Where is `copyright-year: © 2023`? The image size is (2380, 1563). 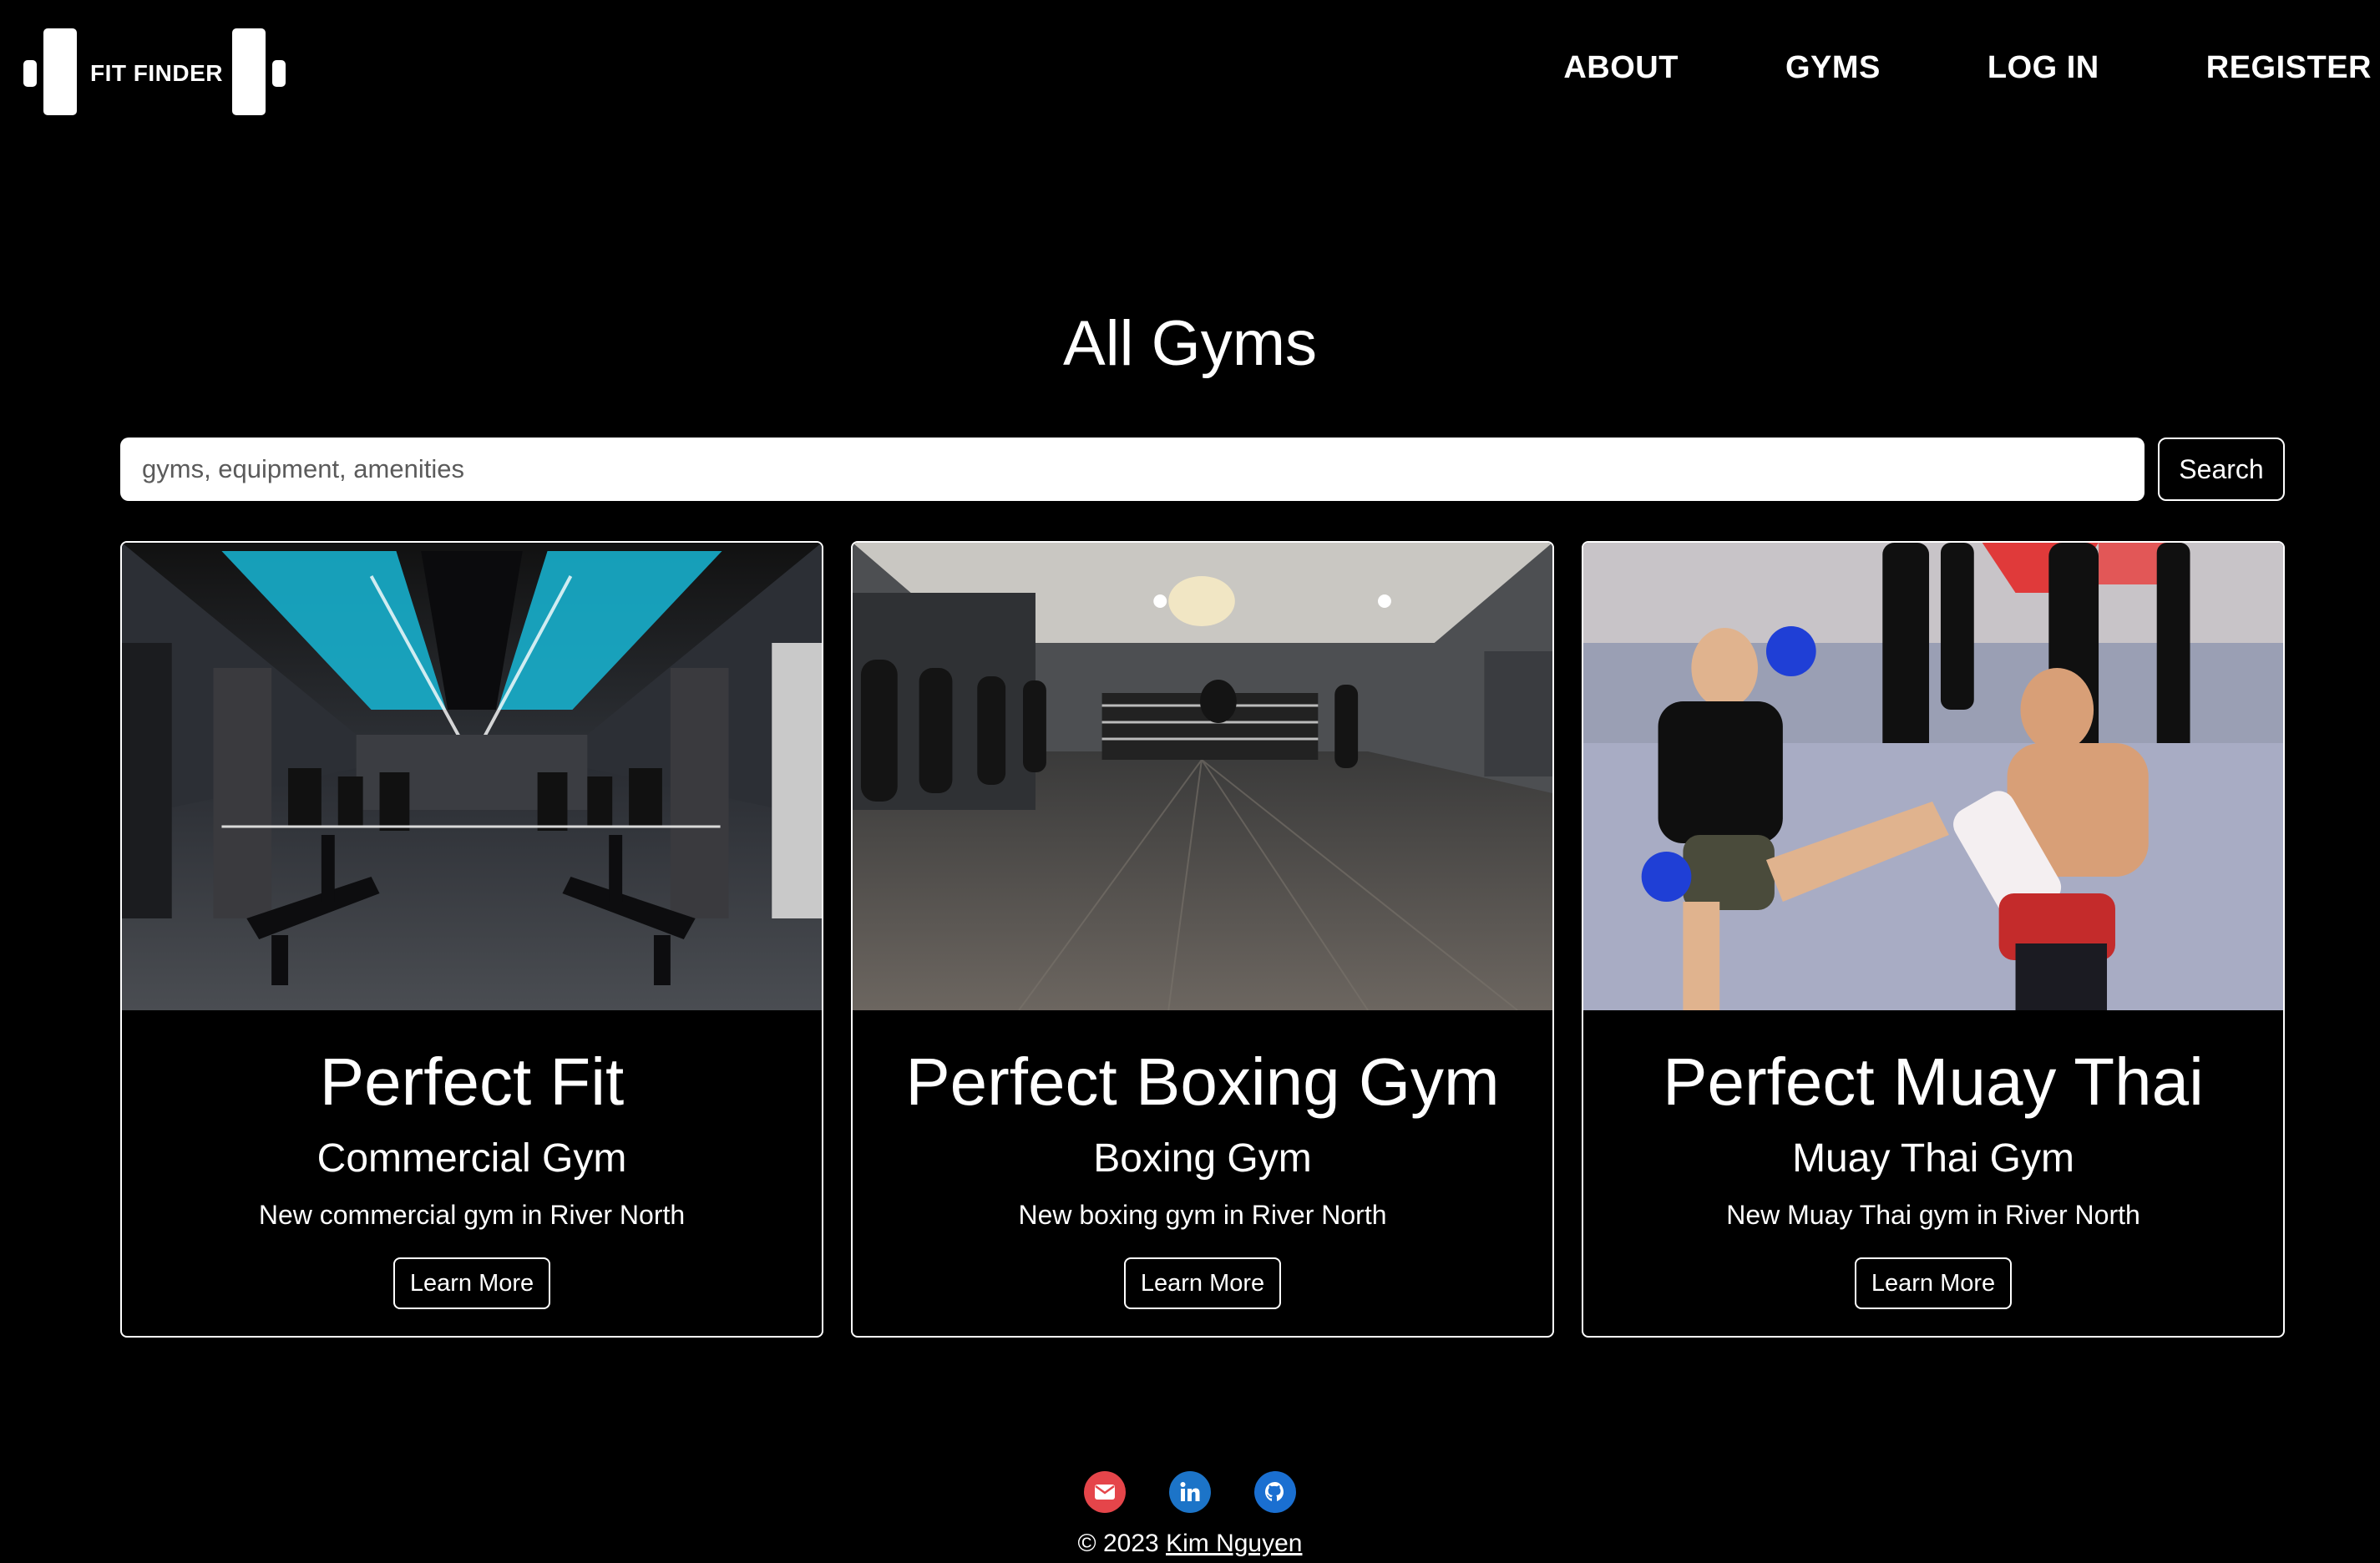 copyright-year: © 2023 is located at coordinates (1118, 1543).